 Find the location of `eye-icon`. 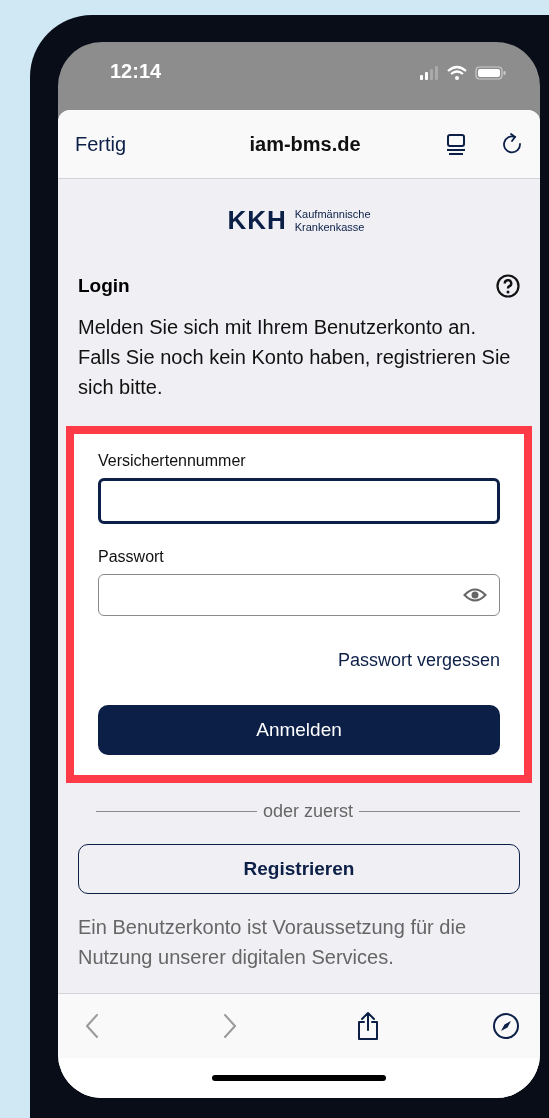

eye-icon is located at coordinates (475, 595).